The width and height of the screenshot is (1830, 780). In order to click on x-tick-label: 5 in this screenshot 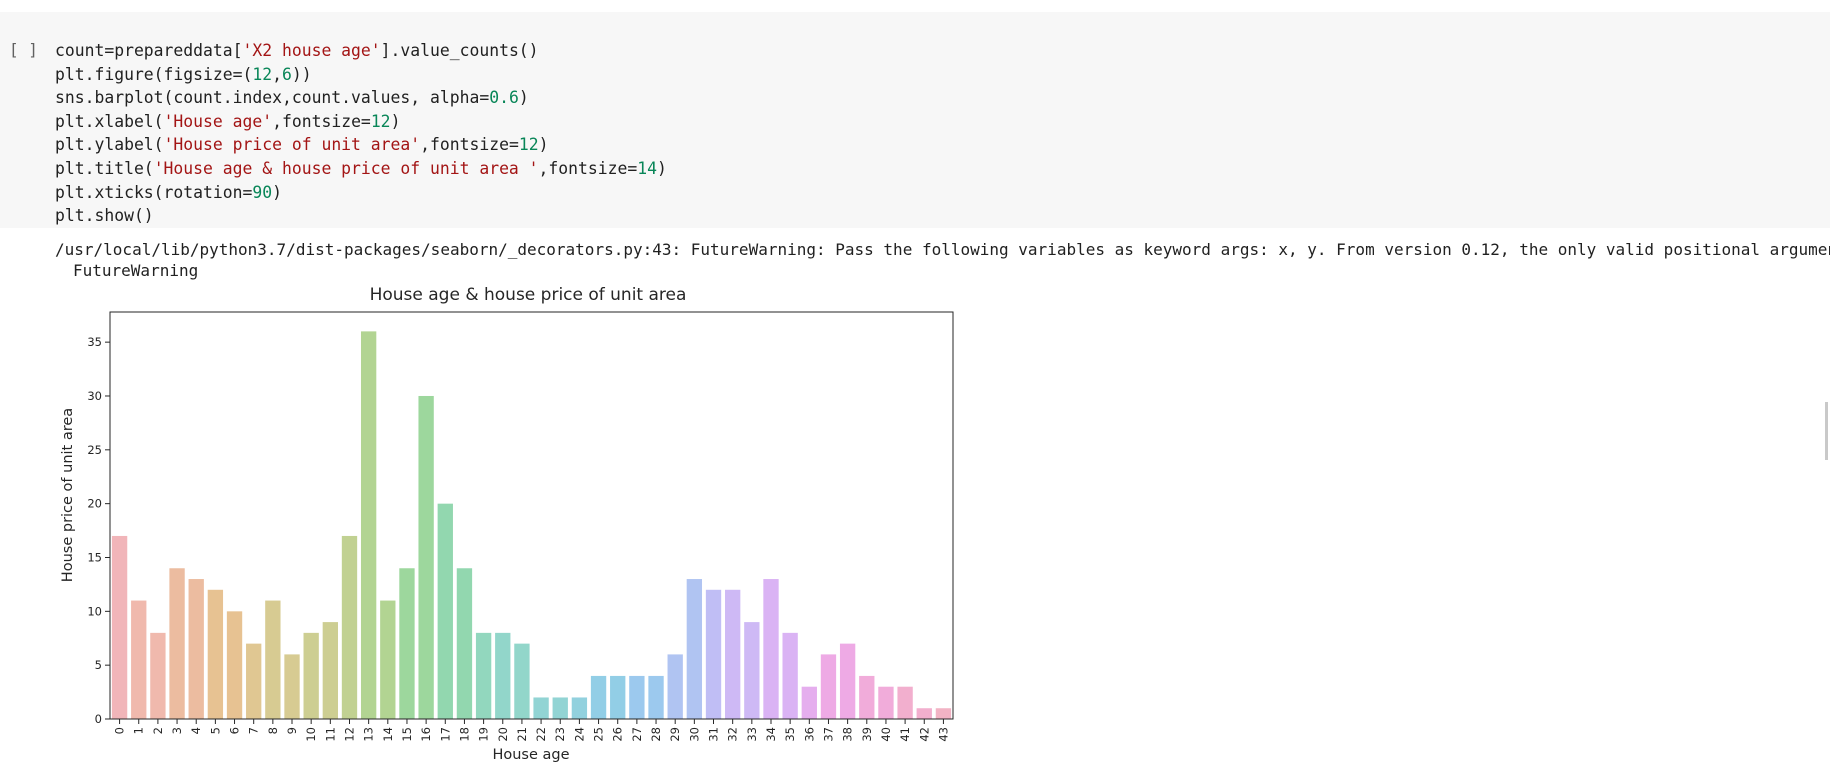, I will do `click(215, 730)`.